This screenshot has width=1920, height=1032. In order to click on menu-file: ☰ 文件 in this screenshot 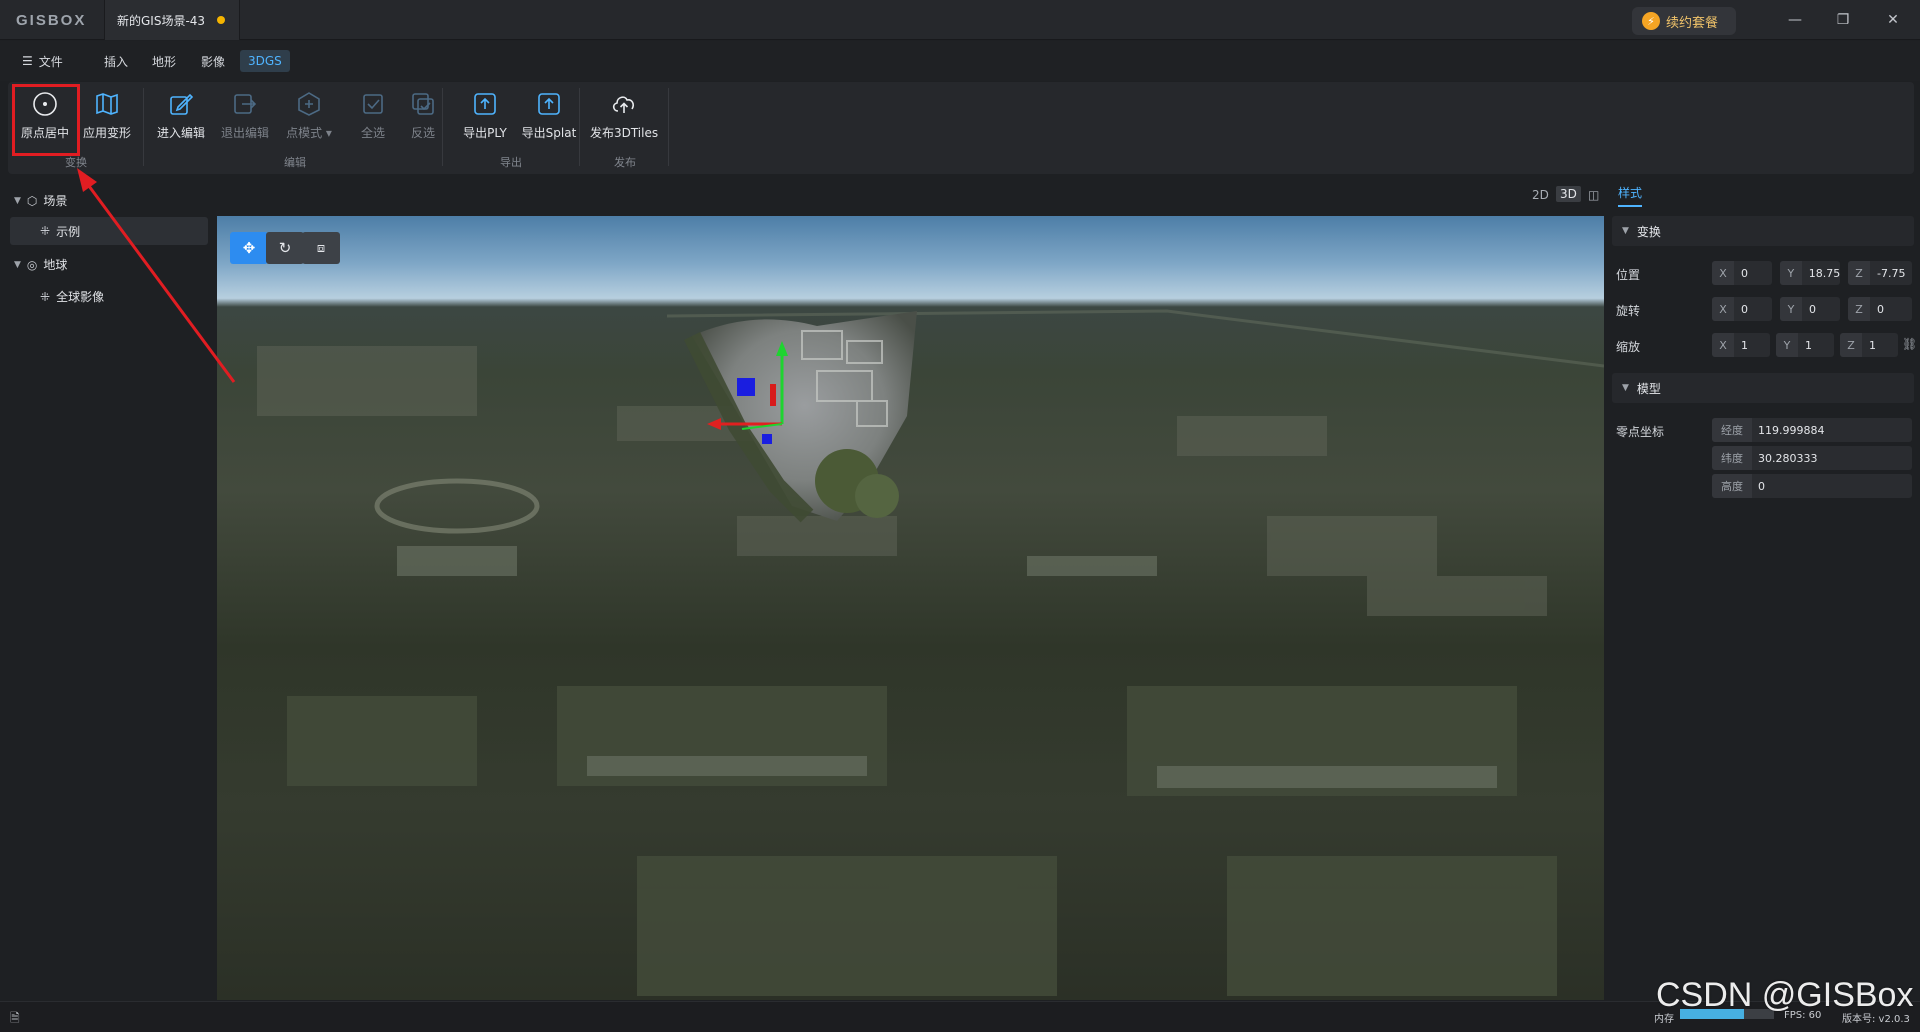, I will do `click(42, 61)`.